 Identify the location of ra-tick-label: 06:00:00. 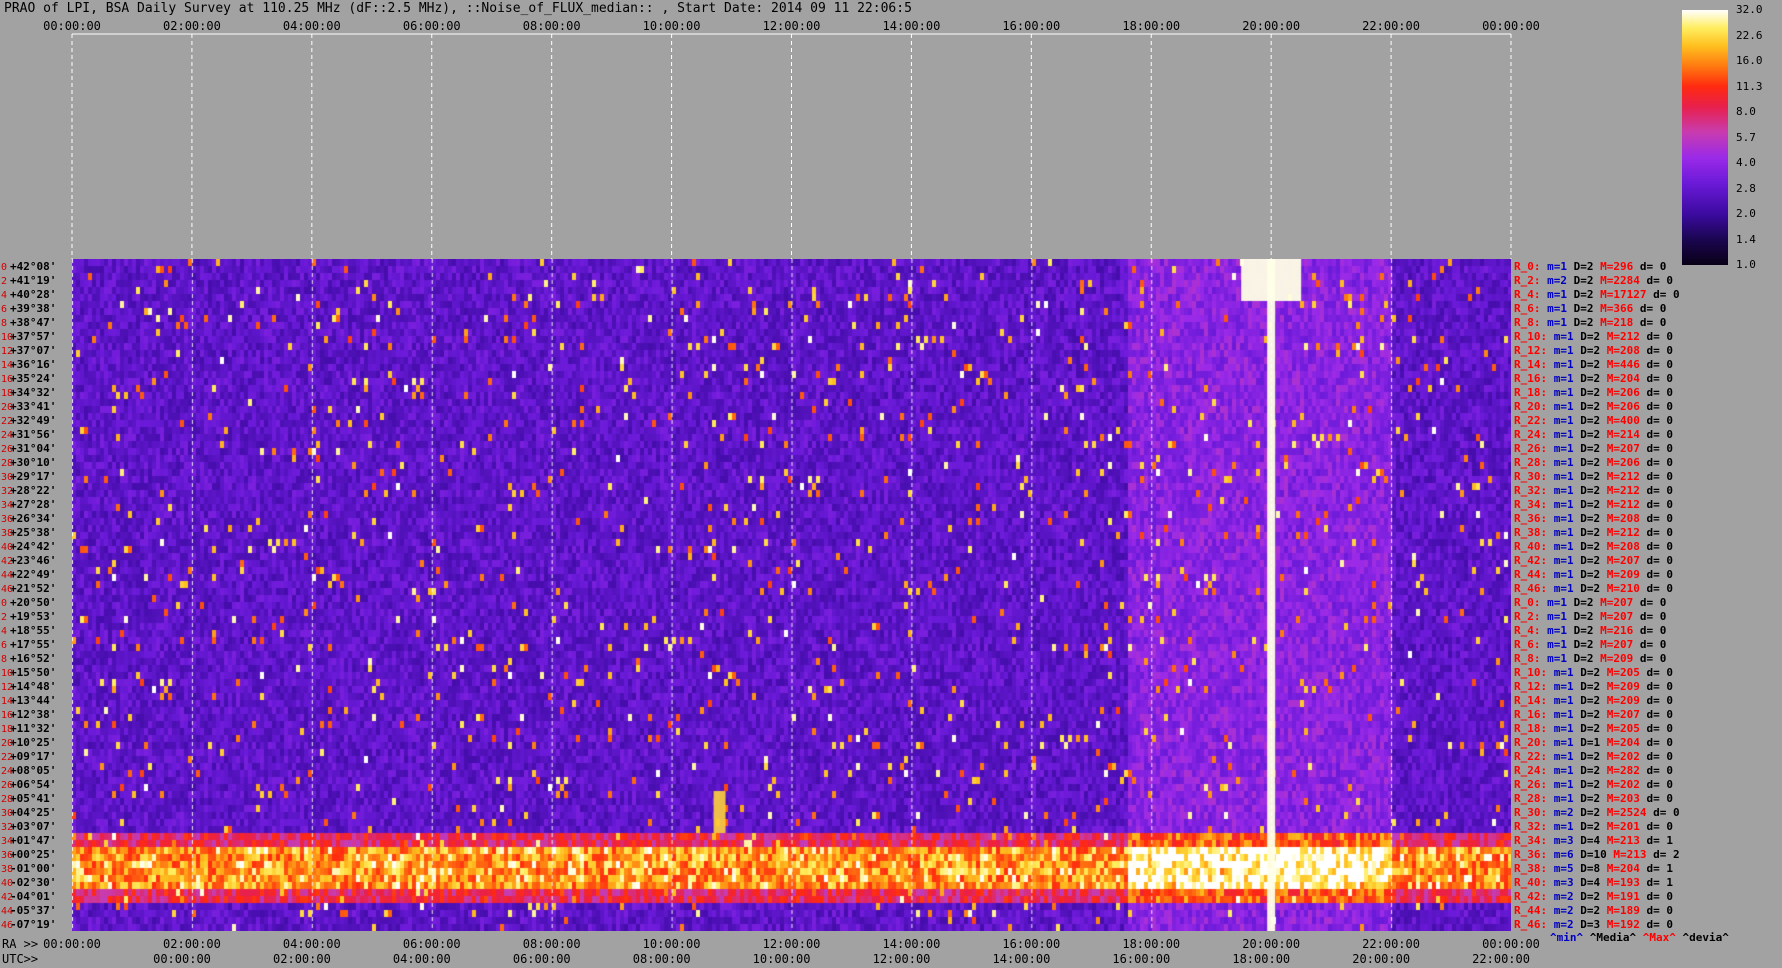
(432, 944).